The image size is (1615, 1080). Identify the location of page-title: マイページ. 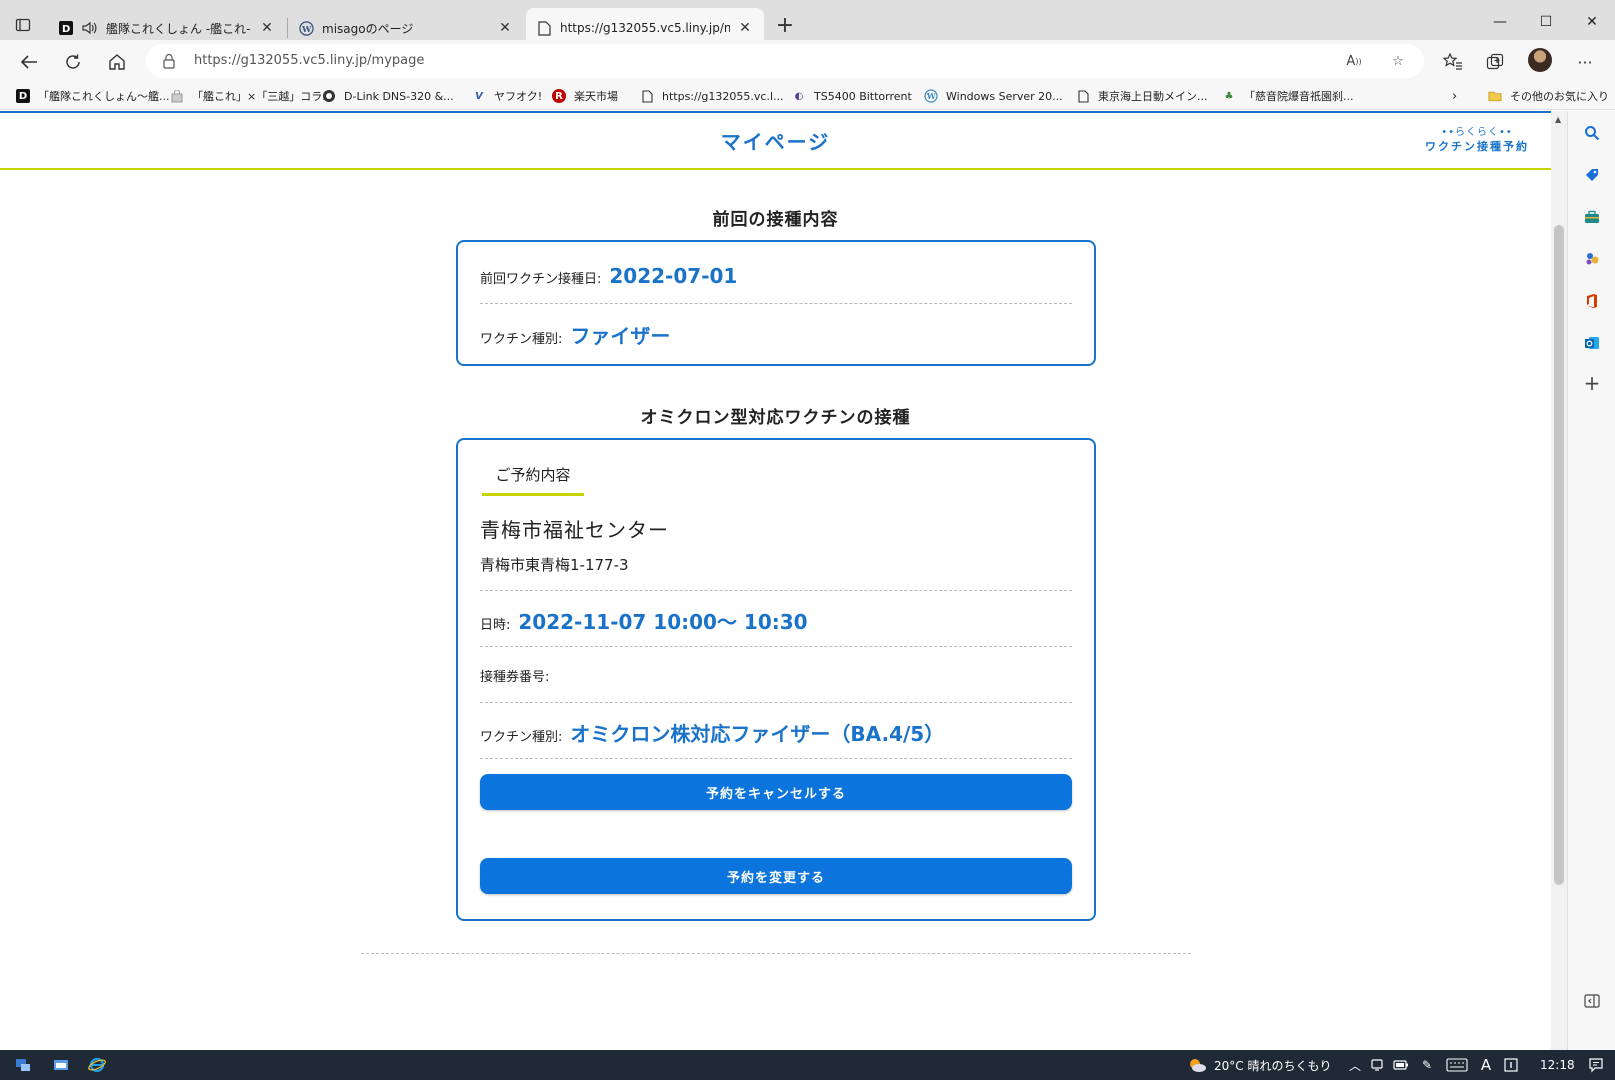
(775, 142).